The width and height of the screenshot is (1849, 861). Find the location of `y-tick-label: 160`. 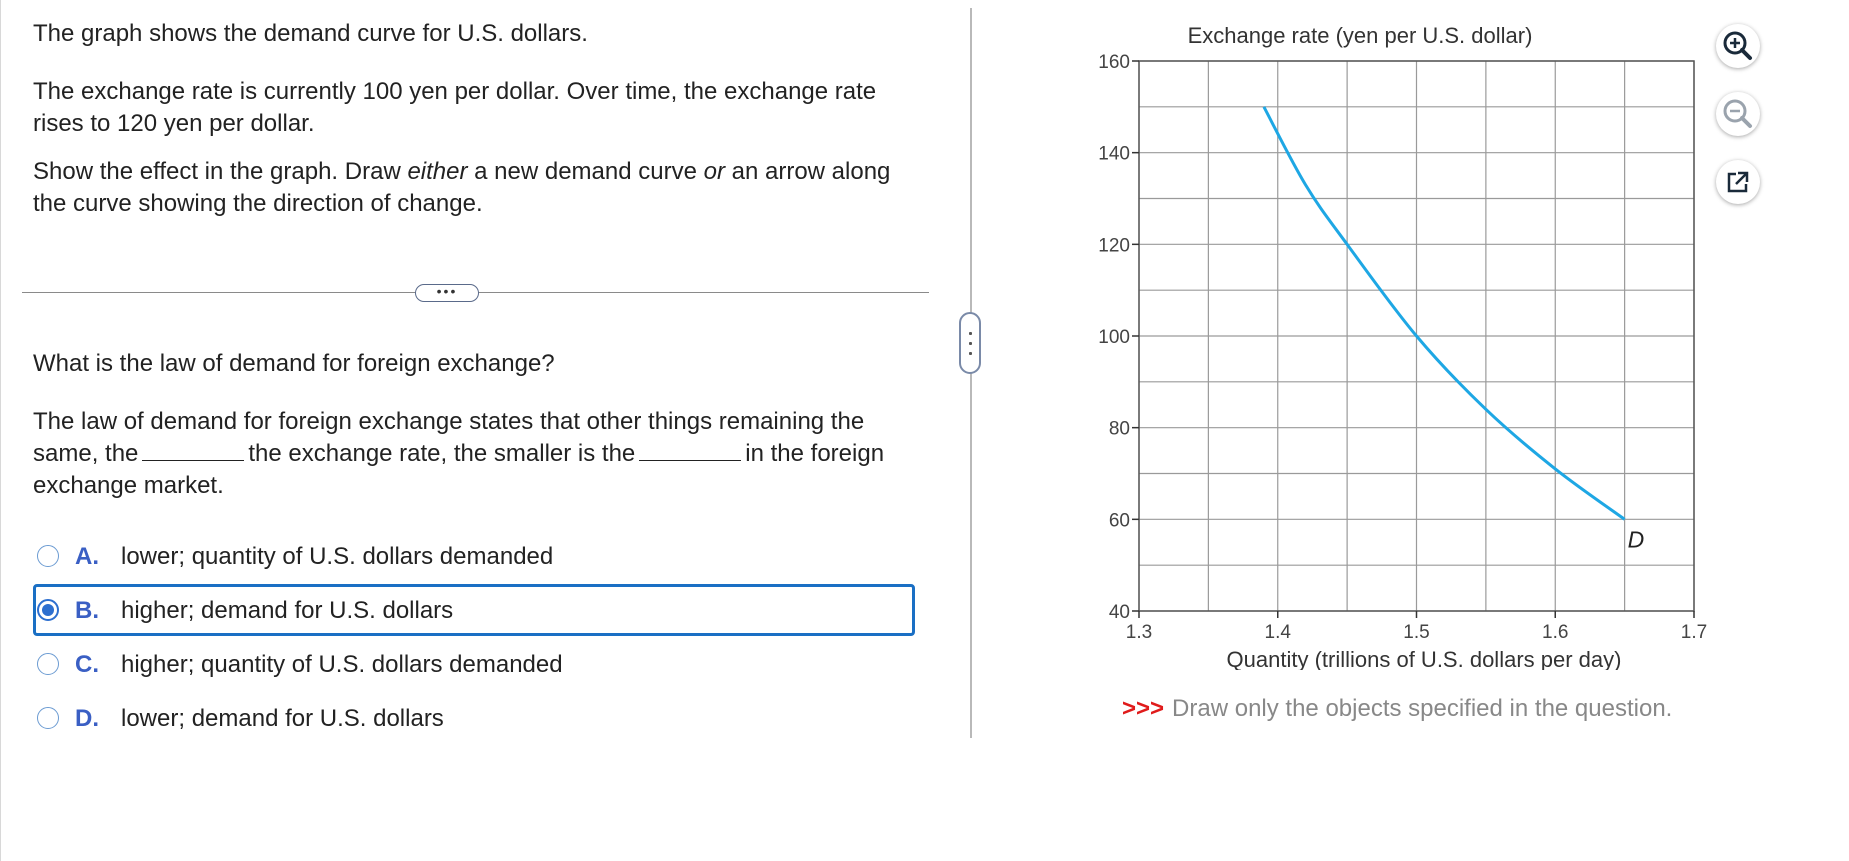

y-tick-label: 160 is located at coordinates (1114, 62).